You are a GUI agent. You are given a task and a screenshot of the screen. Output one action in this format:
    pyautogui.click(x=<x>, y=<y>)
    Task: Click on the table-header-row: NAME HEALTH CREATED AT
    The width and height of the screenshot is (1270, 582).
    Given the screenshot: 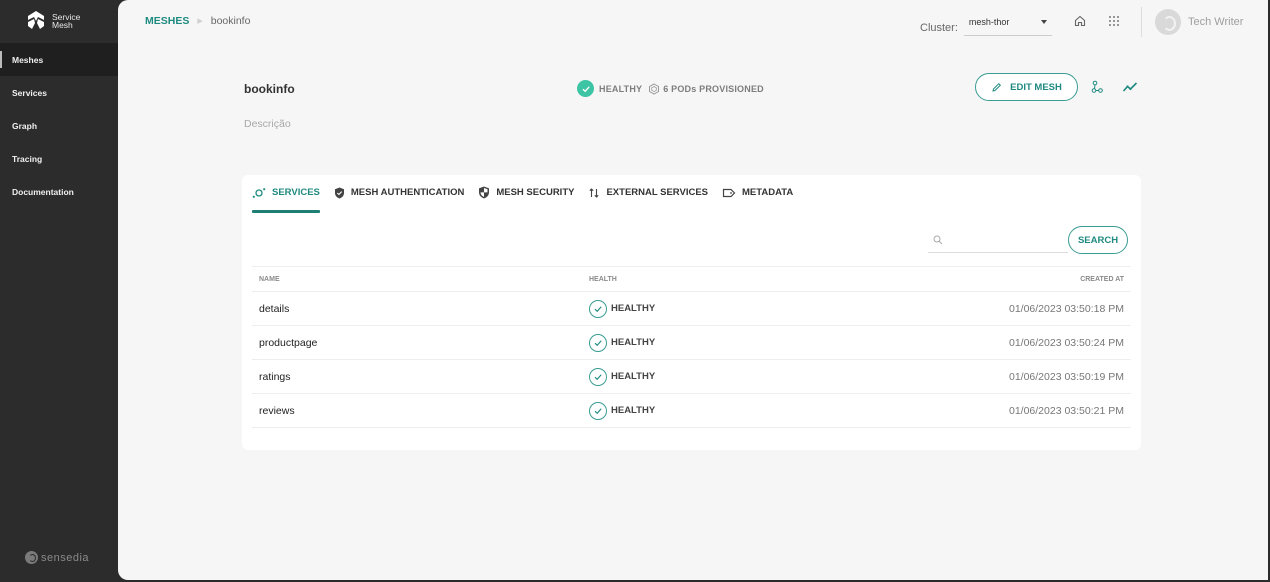 What is the action you would take?
    pyautogui.click(x=691, y=279)
    